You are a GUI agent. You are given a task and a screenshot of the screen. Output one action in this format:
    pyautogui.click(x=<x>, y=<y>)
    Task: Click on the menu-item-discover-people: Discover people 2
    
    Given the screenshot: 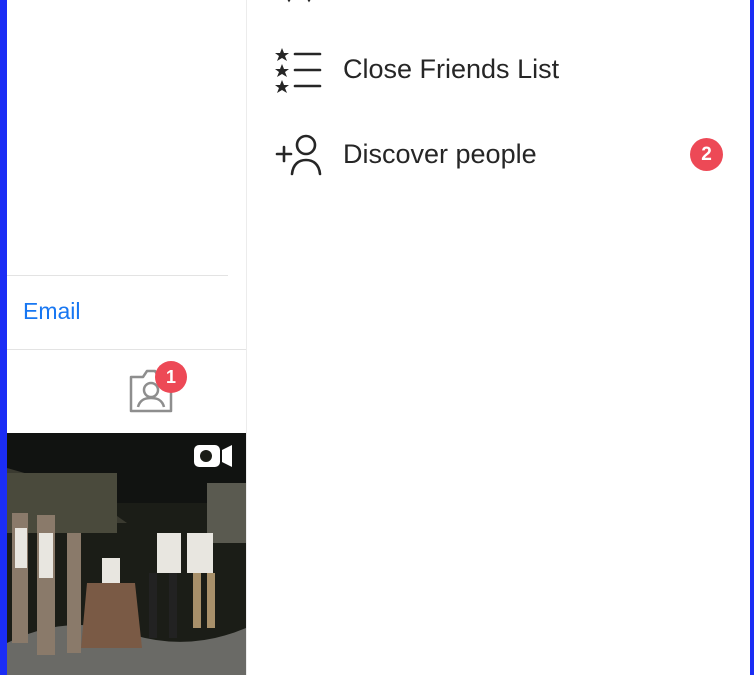 What is the action you would take?
    pyautogui.click(x=499, y=155)
    